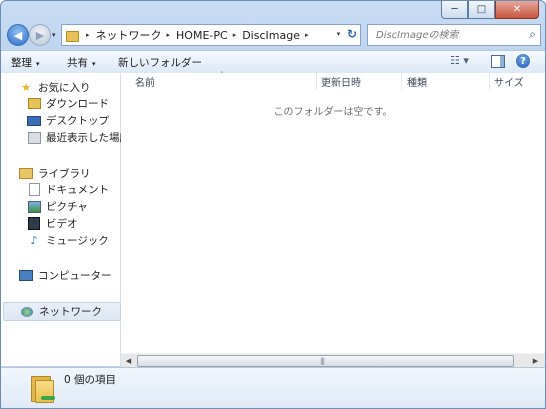  I want to click on minimize-button: ─, so click(454, 10).